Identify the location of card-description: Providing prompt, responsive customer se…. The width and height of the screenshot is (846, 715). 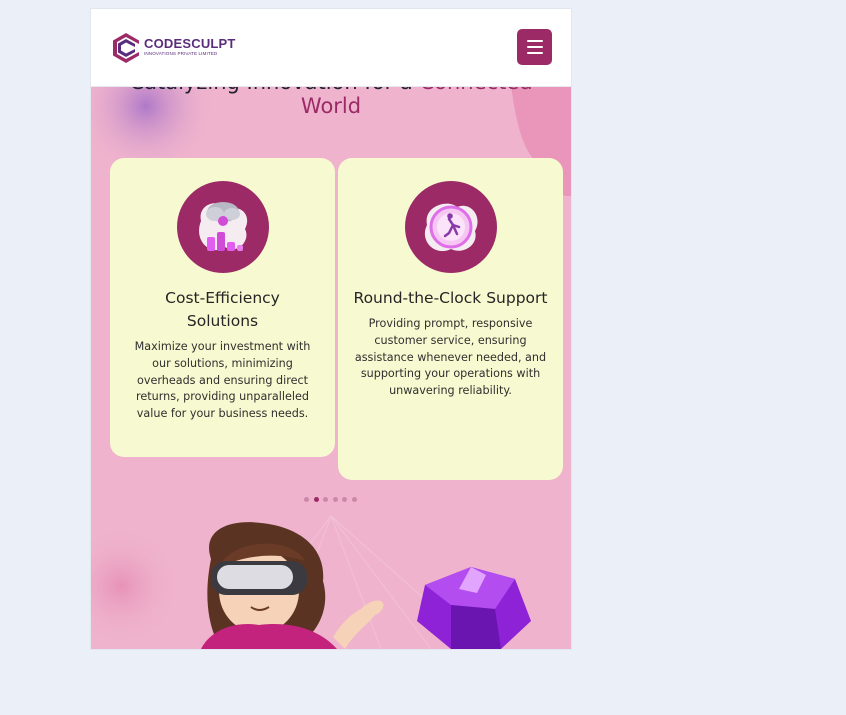
(450, 357).